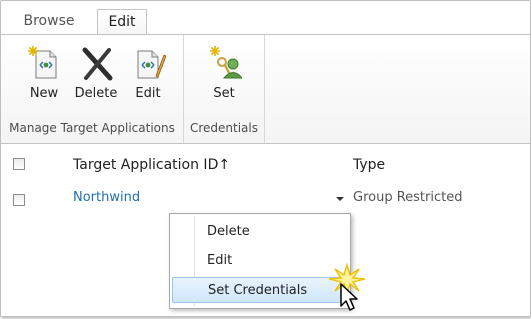  I want to click on context-menu: Delete Edit Set Credentials, so click(260, 261).